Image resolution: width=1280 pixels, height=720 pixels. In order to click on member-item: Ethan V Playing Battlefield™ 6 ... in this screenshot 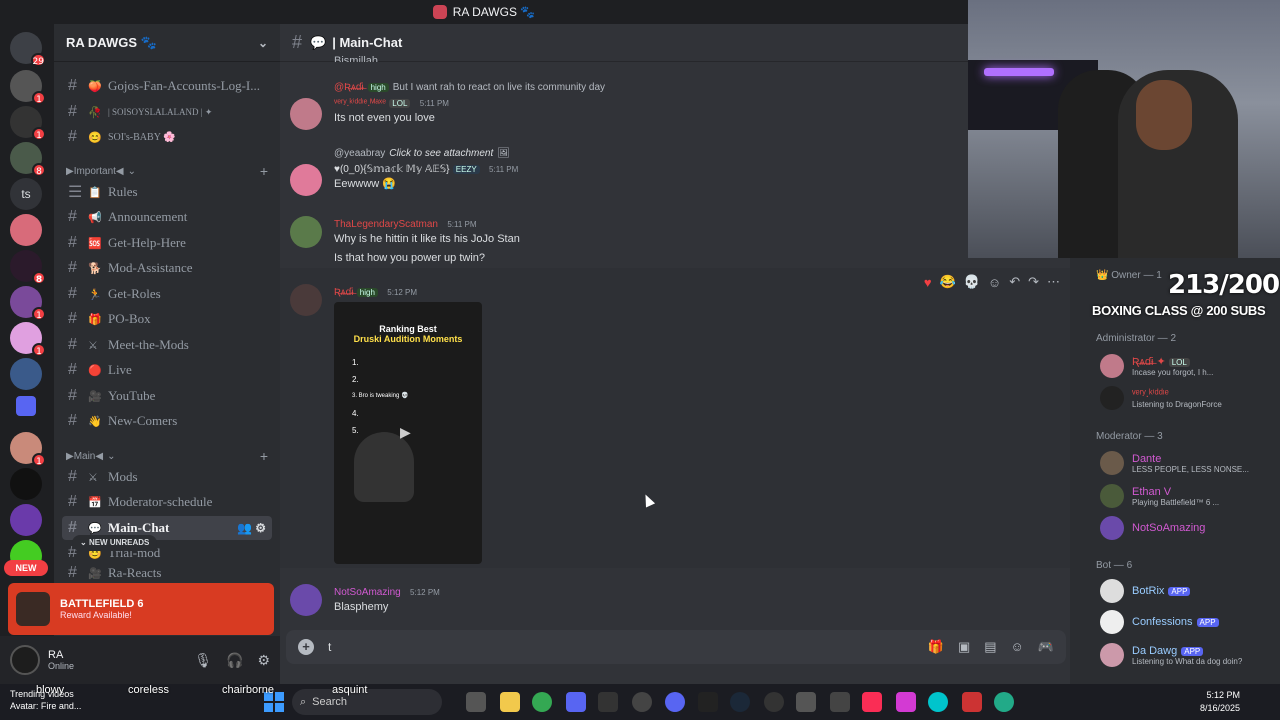, I will do `click(1187, 496)`.